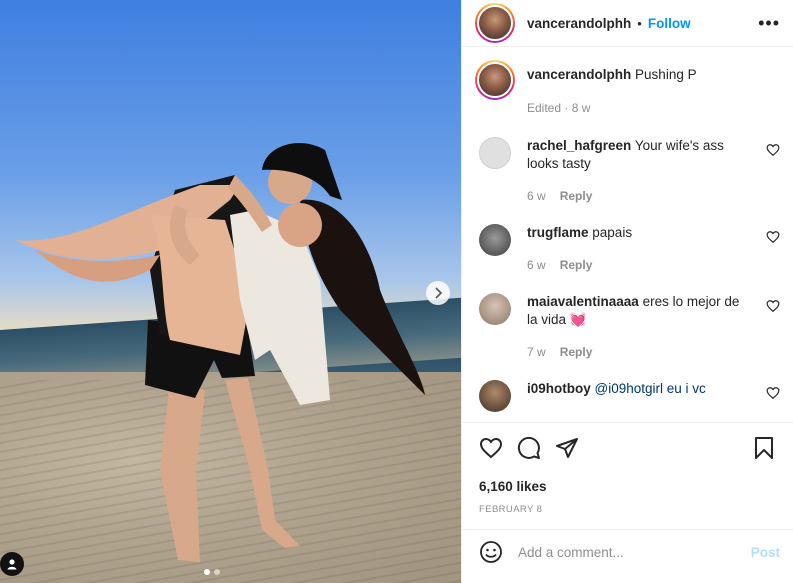  I want to click on share-button, so click(567, 448).